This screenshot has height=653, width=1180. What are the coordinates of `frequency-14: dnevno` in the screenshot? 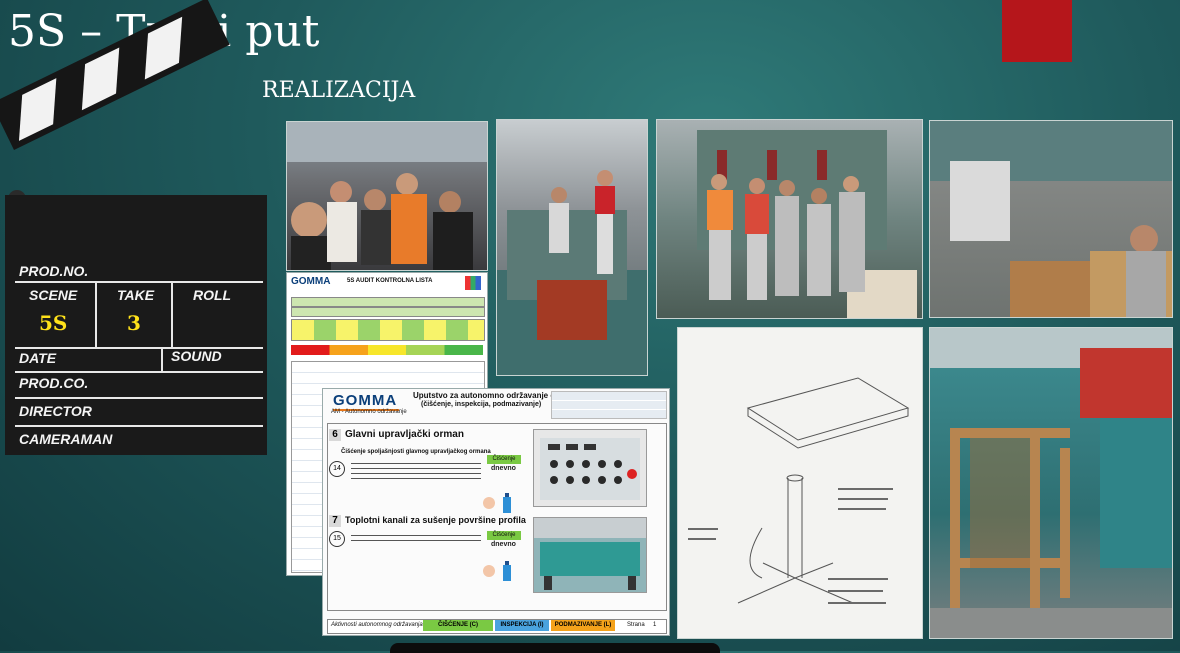 It's located at (503, 468).